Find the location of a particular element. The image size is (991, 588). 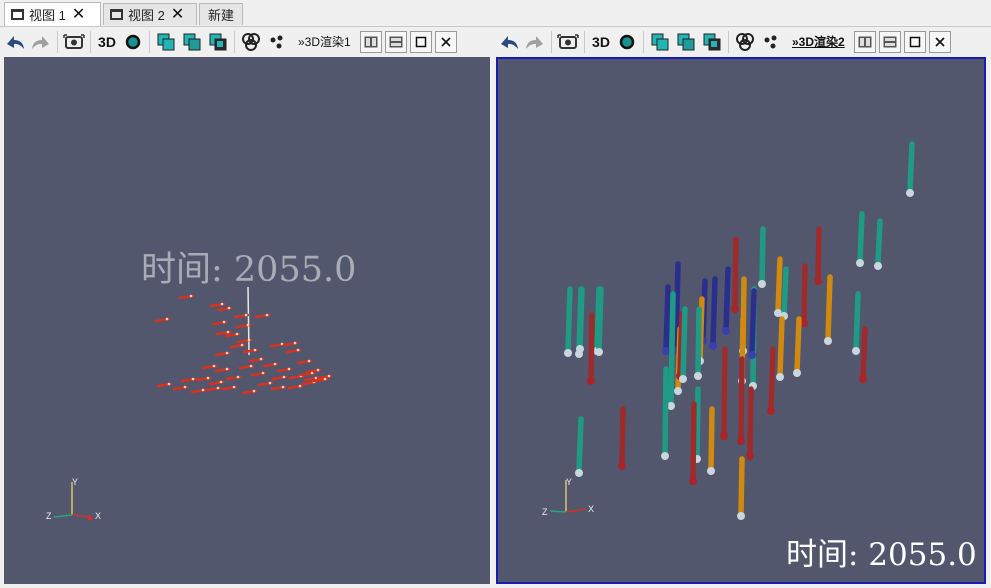

undo-camera-icon is located at coordinates (509, 42).